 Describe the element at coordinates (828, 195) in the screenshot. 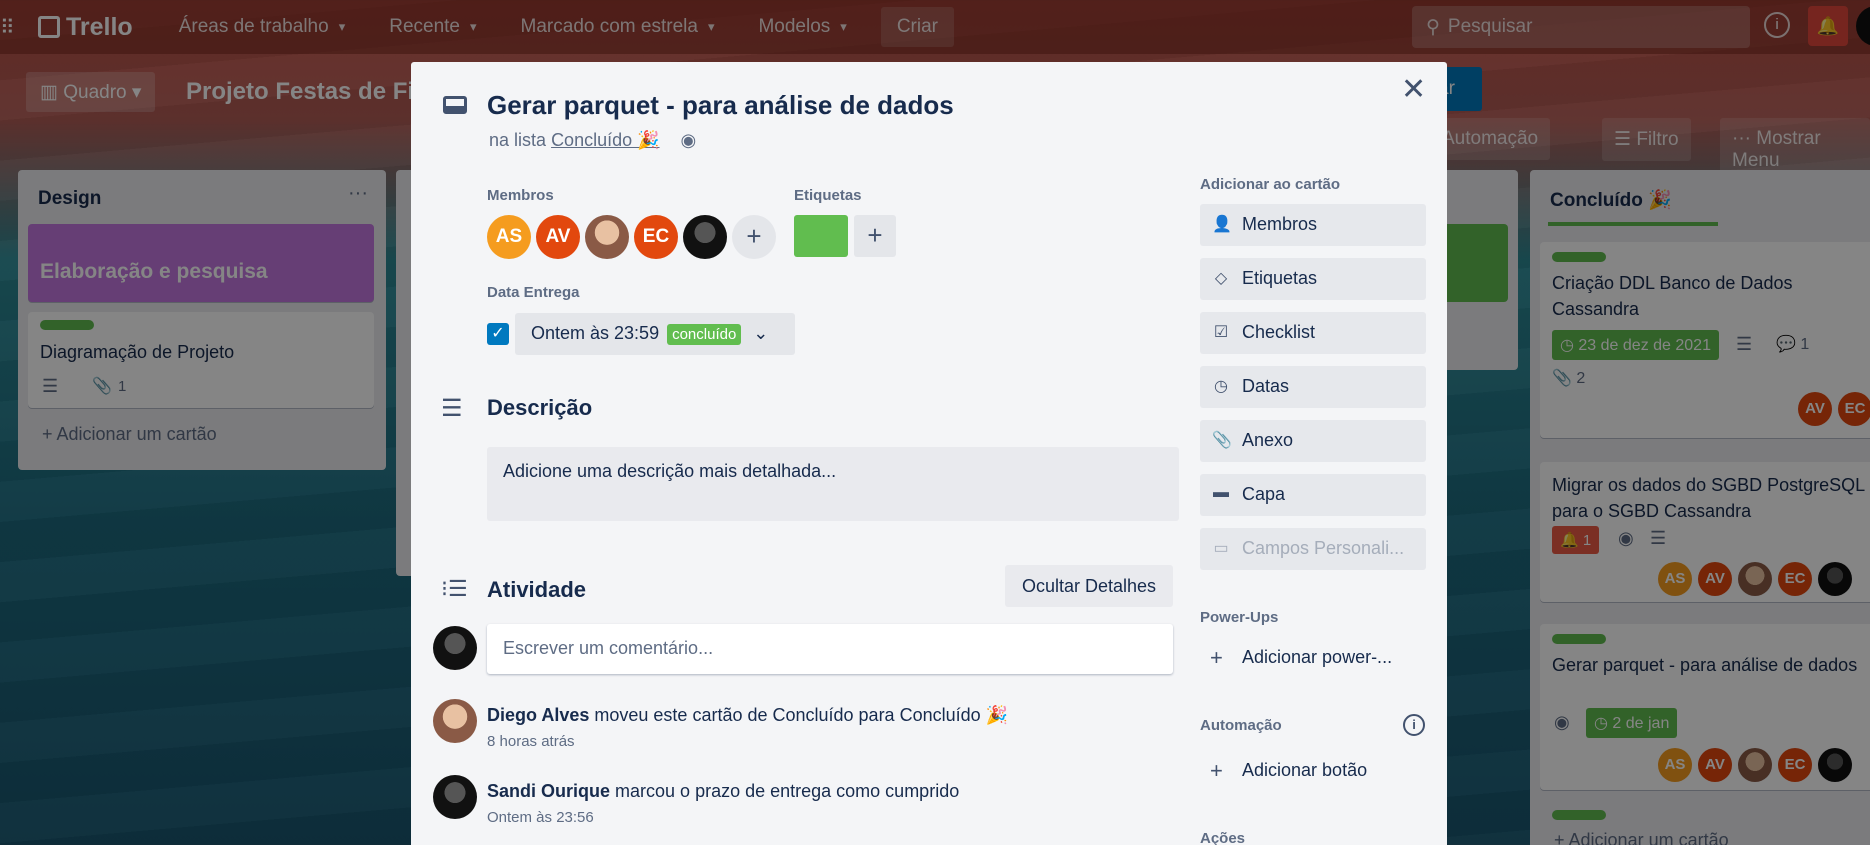

I see `labels-label: Etiquetas` at that location.